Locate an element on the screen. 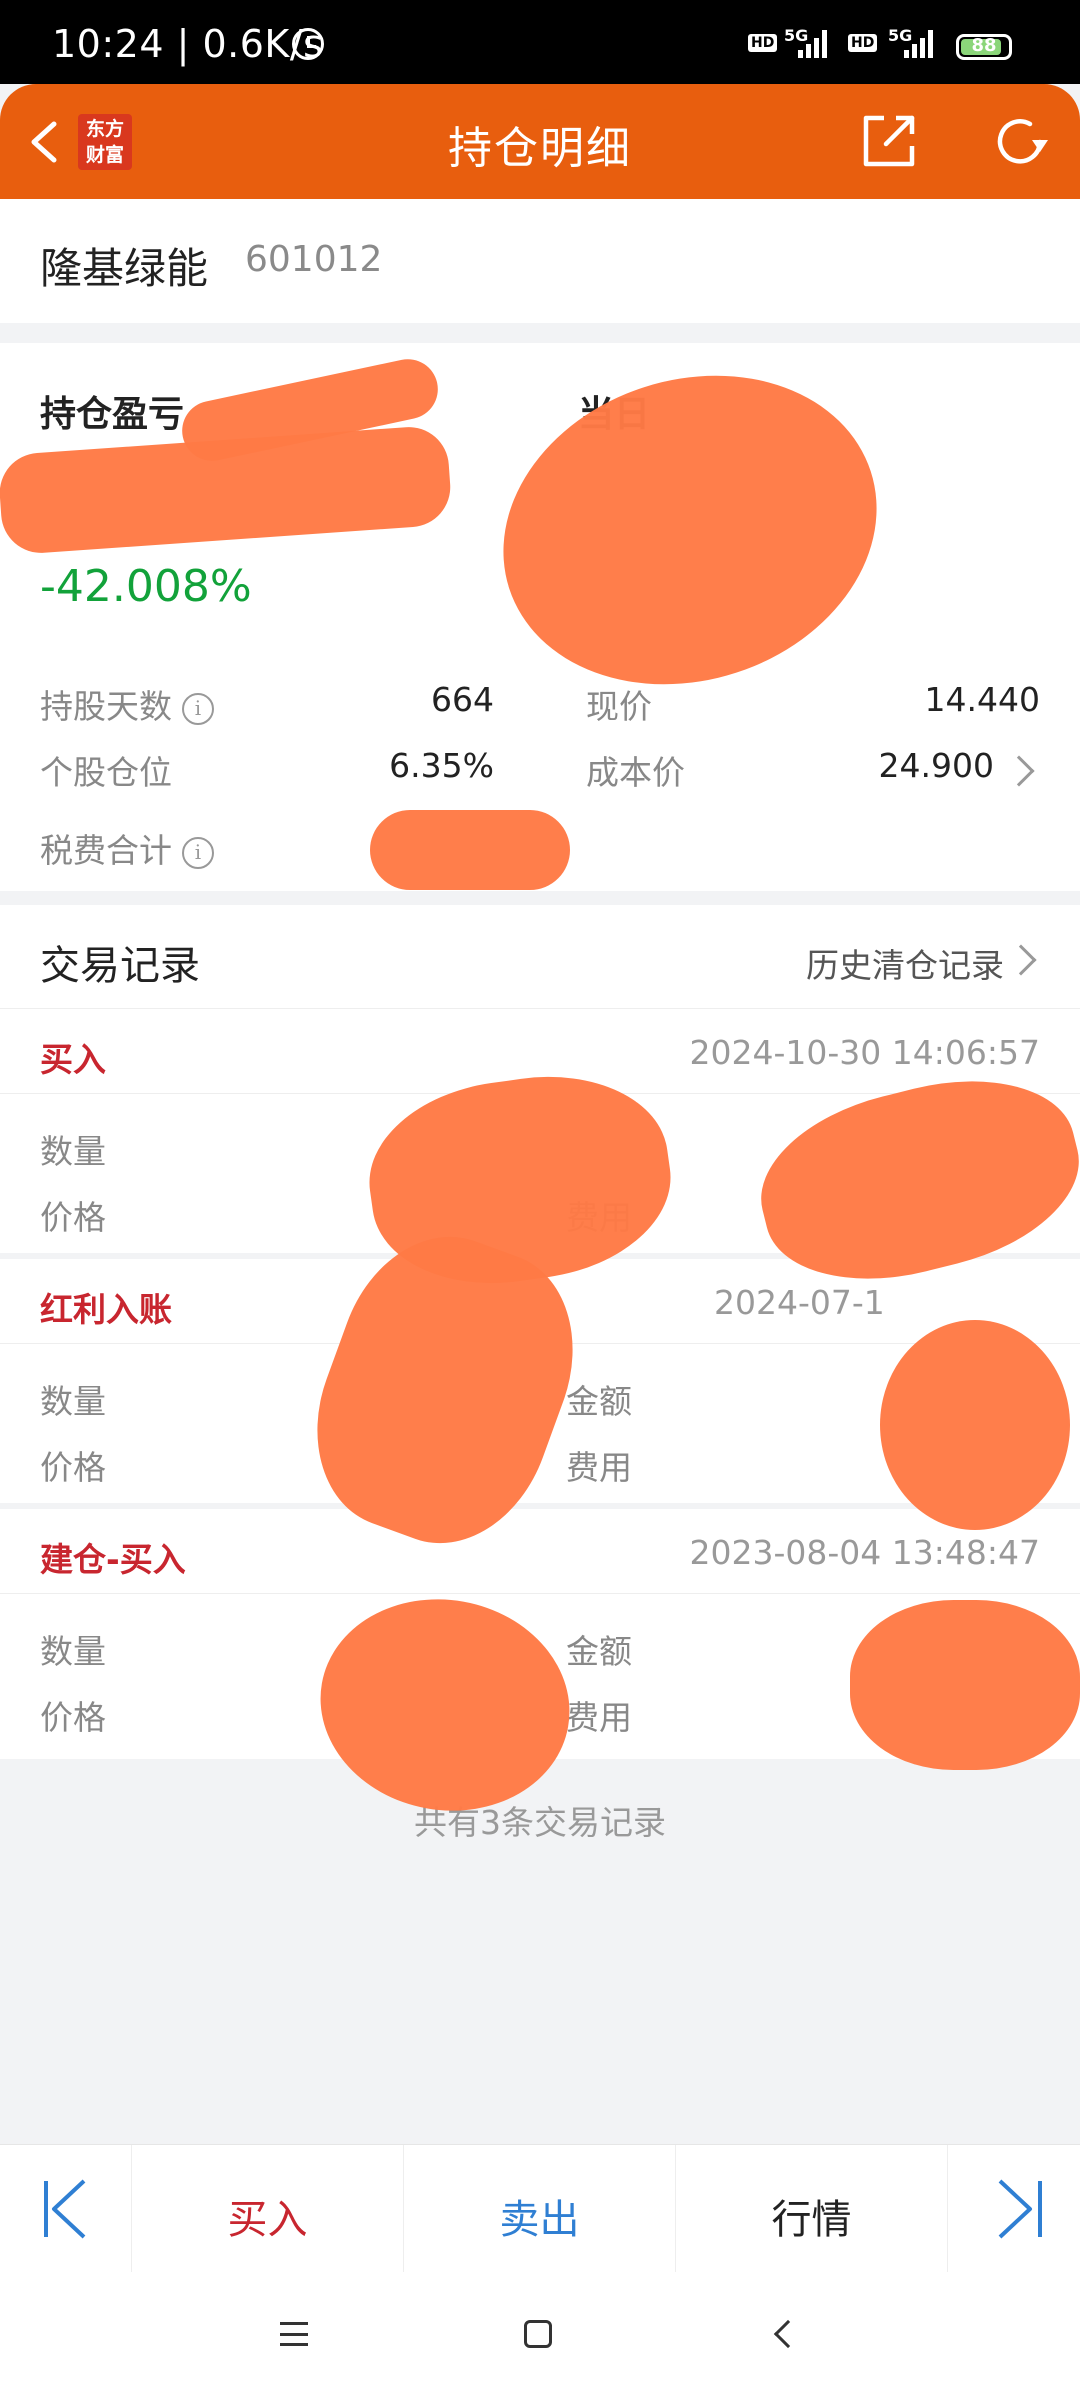 The image size is (1080, 2400). cost-value: 24.900 is located at coordinates (877, 765).